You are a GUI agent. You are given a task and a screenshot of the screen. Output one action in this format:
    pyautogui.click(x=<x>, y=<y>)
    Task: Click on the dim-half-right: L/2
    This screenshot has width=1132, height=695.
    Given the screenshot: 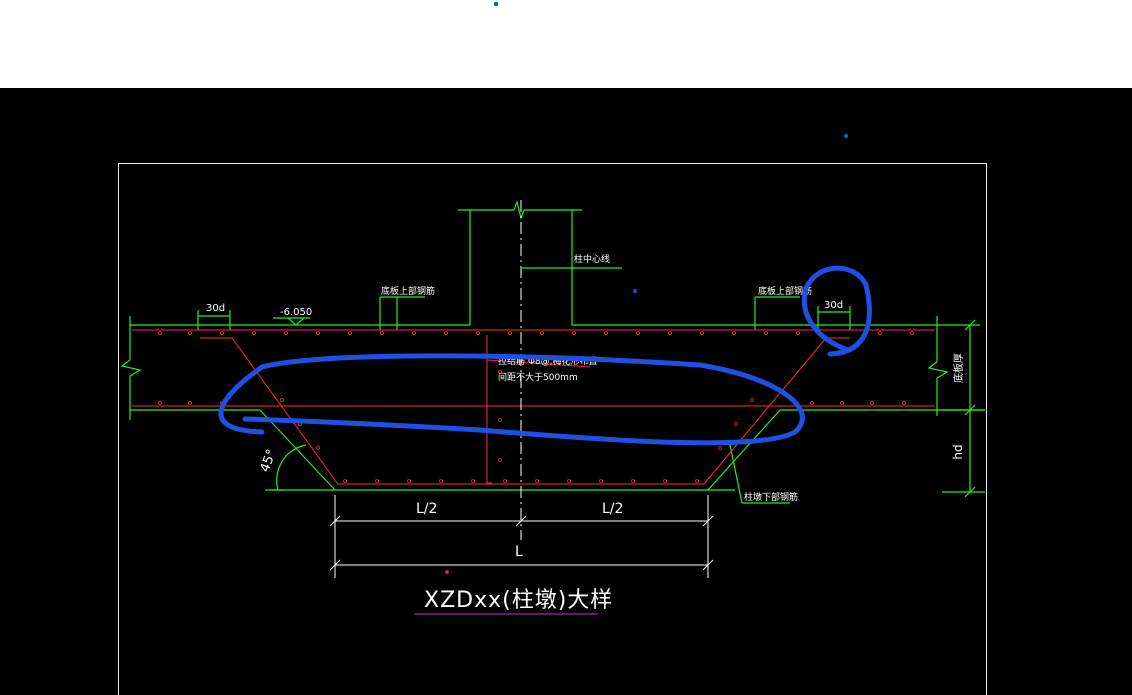 What is the action you would take?
    pyautogui.click(x=612, y=509)
    